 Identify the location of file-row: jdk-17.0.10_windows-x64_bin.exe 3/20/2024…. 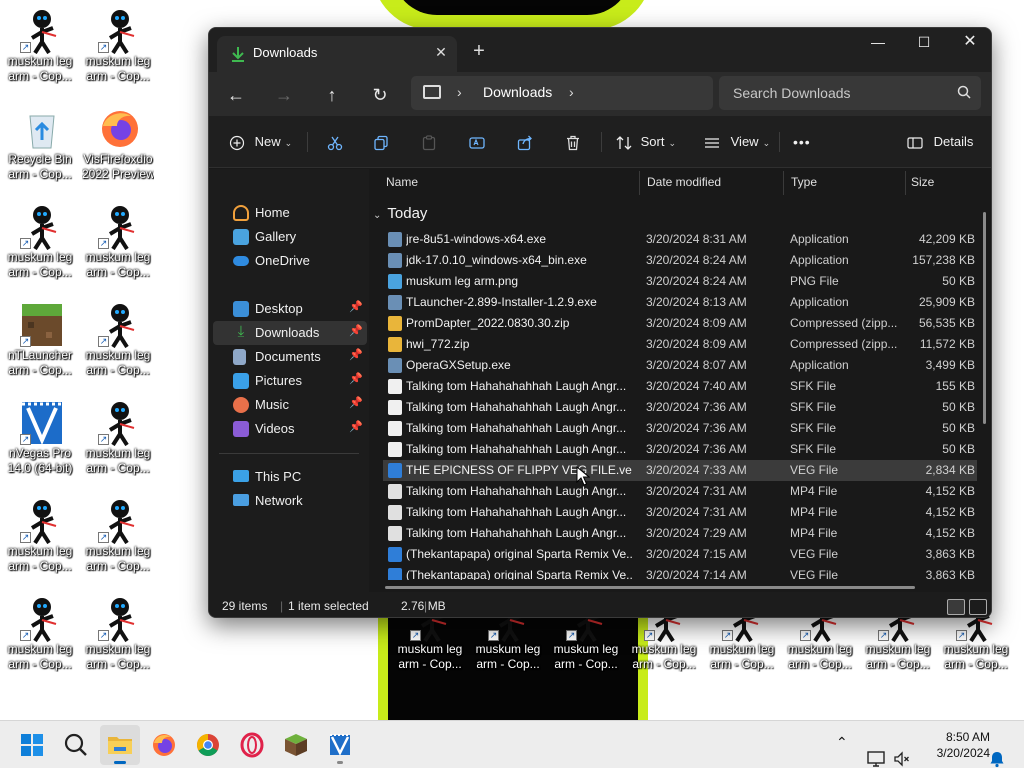
(680, 260).